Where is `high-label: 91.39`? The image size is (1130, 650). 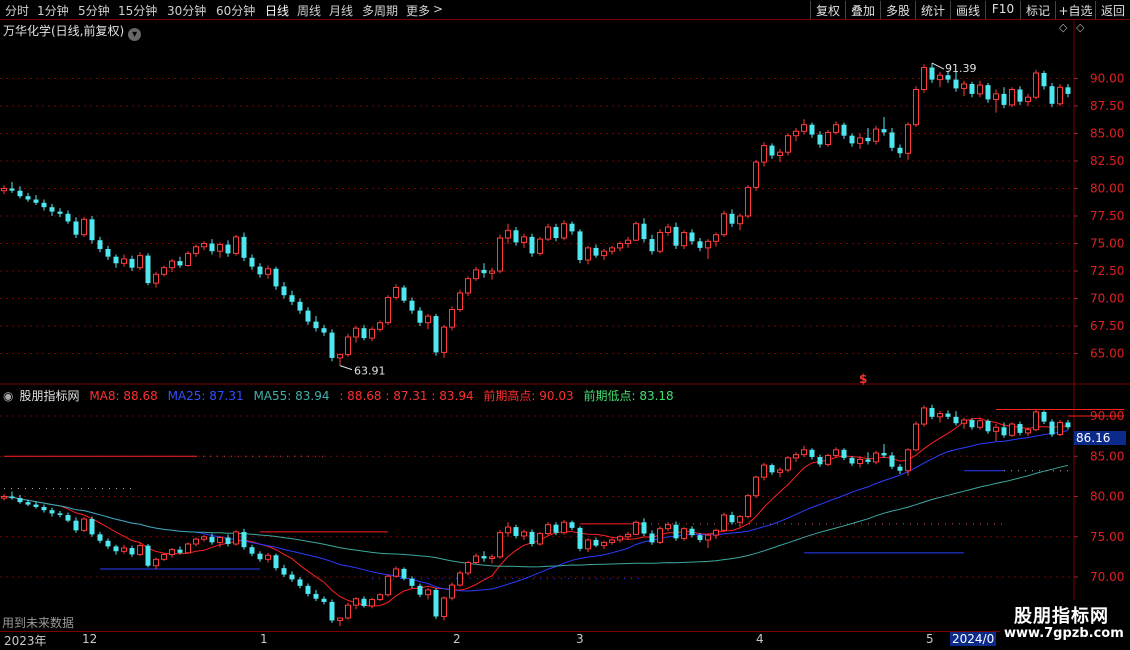
high-label: 91.39 is located at coordinates (961, 68).